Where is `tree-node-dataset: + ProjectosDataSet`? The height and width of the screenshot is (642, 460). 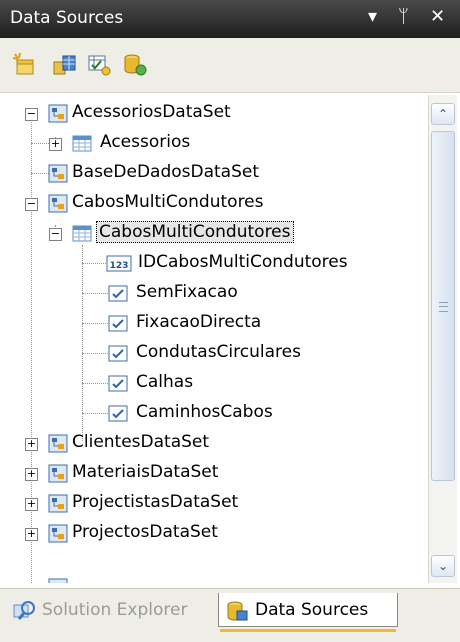
tree-node-dataset: + ProjectosDataSet is located at coordinates (210, 534).